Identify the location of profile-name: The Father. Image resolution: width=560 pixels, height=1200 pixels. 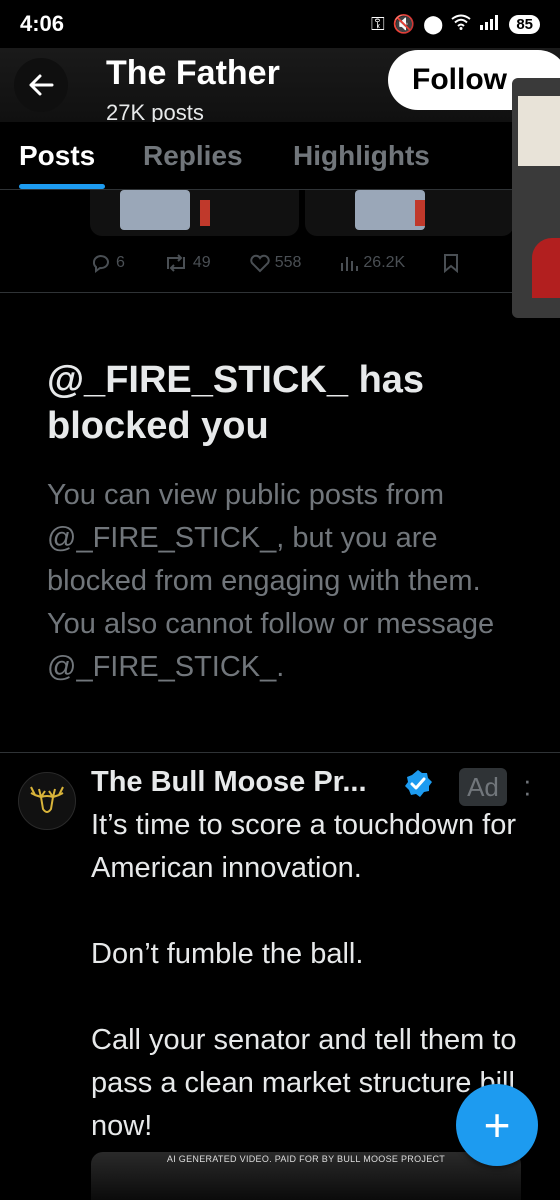
(193, 73).